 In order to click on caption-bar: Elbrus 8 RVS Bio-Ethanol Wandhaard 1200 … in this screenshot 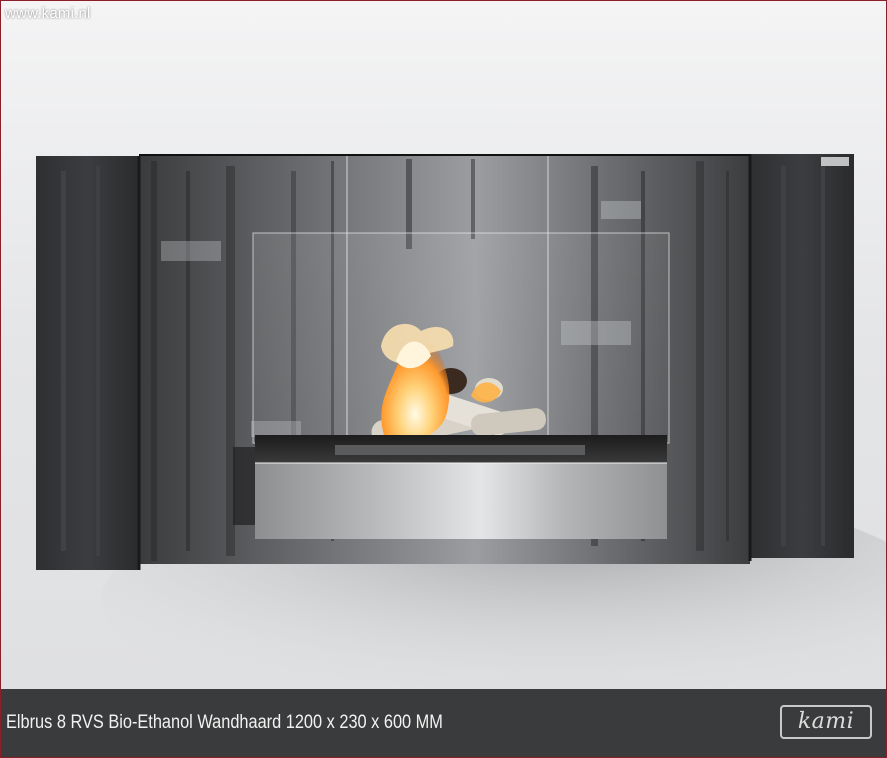, I will do `click(443, 723)`.